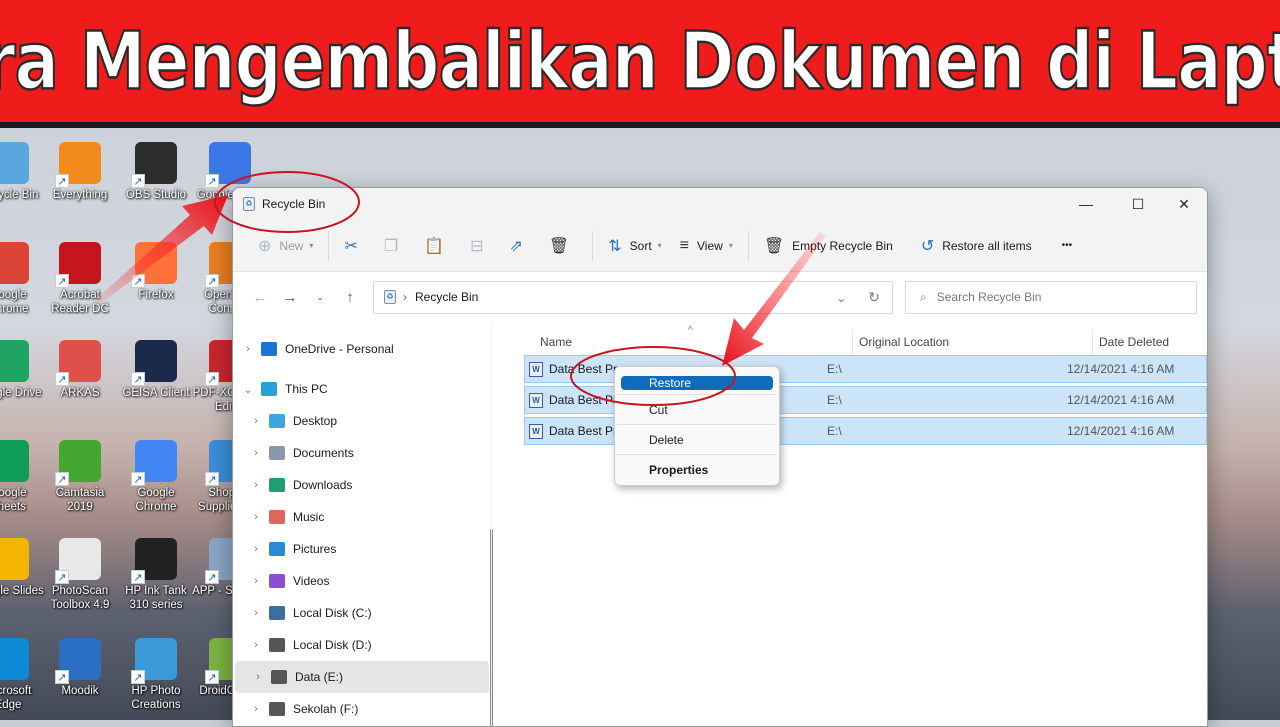 The height and width of the screenshot is (727, 1280). I want to click on desktop-icon: ↗ HP Ink Tank 310 series, so click(156, 575).